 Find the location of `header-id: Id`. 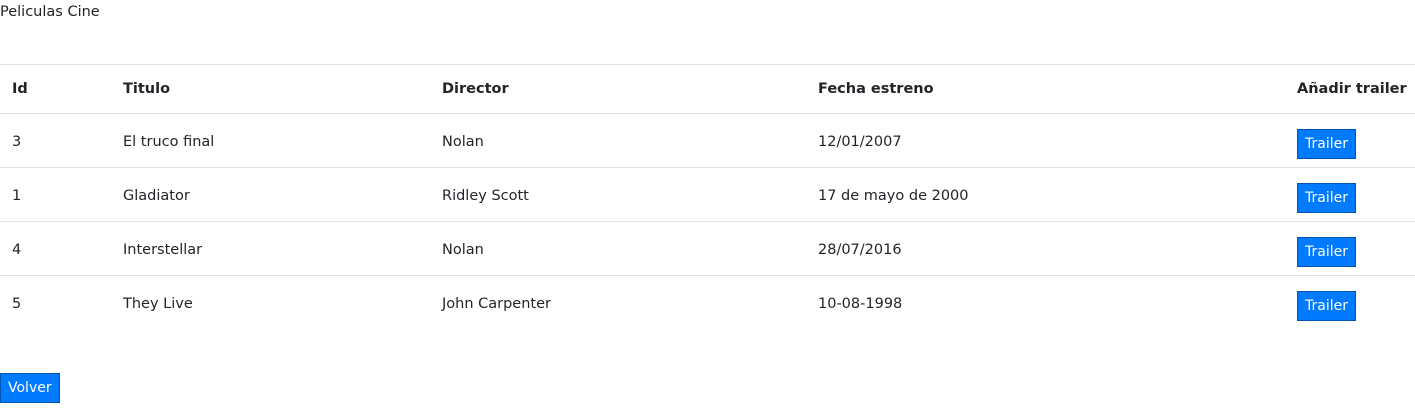

header-id: Id is located at coordinates (20, 89).